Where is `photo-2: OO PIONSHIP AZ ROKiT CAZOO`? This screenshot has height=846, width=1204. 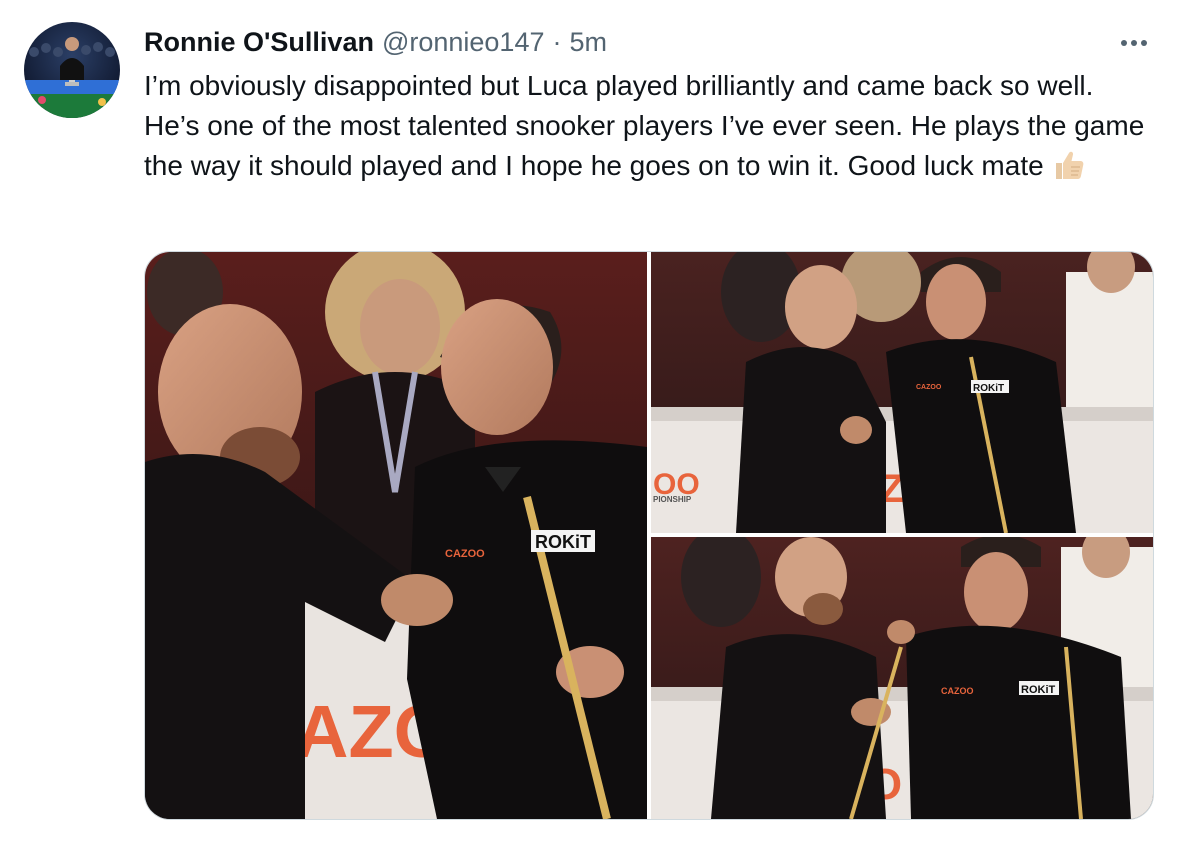
photo-2: OO PIONSHIP AZ ROKiT CAZOO is located at coordinates (902, 392).